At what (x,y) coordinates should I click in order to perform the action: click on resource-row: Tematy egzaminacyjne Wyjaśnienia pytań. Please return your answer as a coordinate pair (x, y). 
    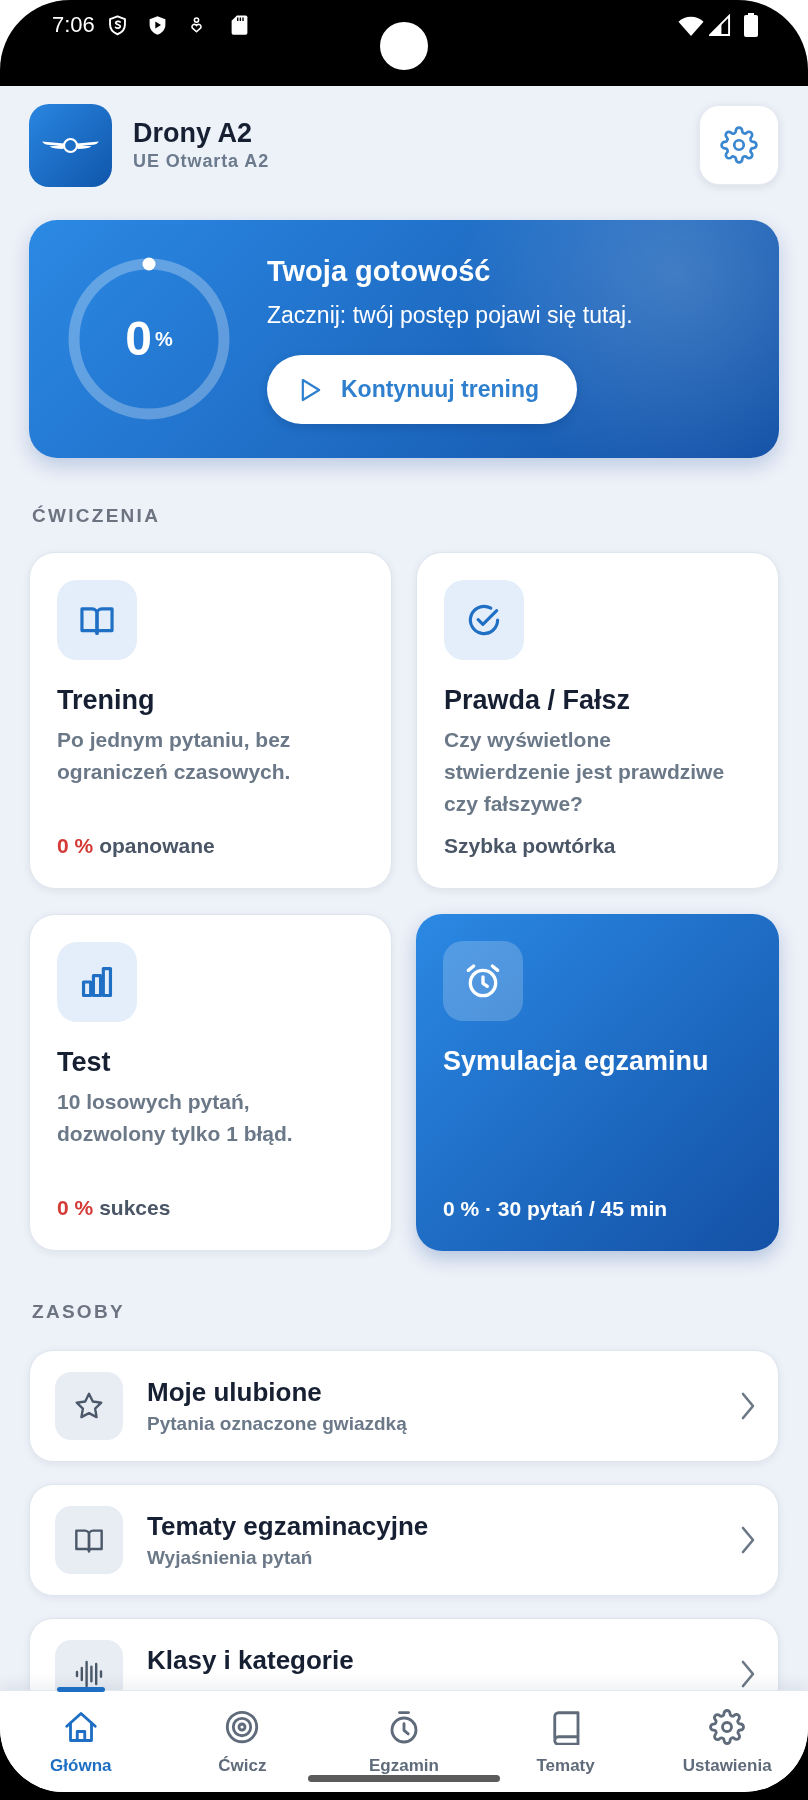
    Looking at the image, I should click on (404, 1540).